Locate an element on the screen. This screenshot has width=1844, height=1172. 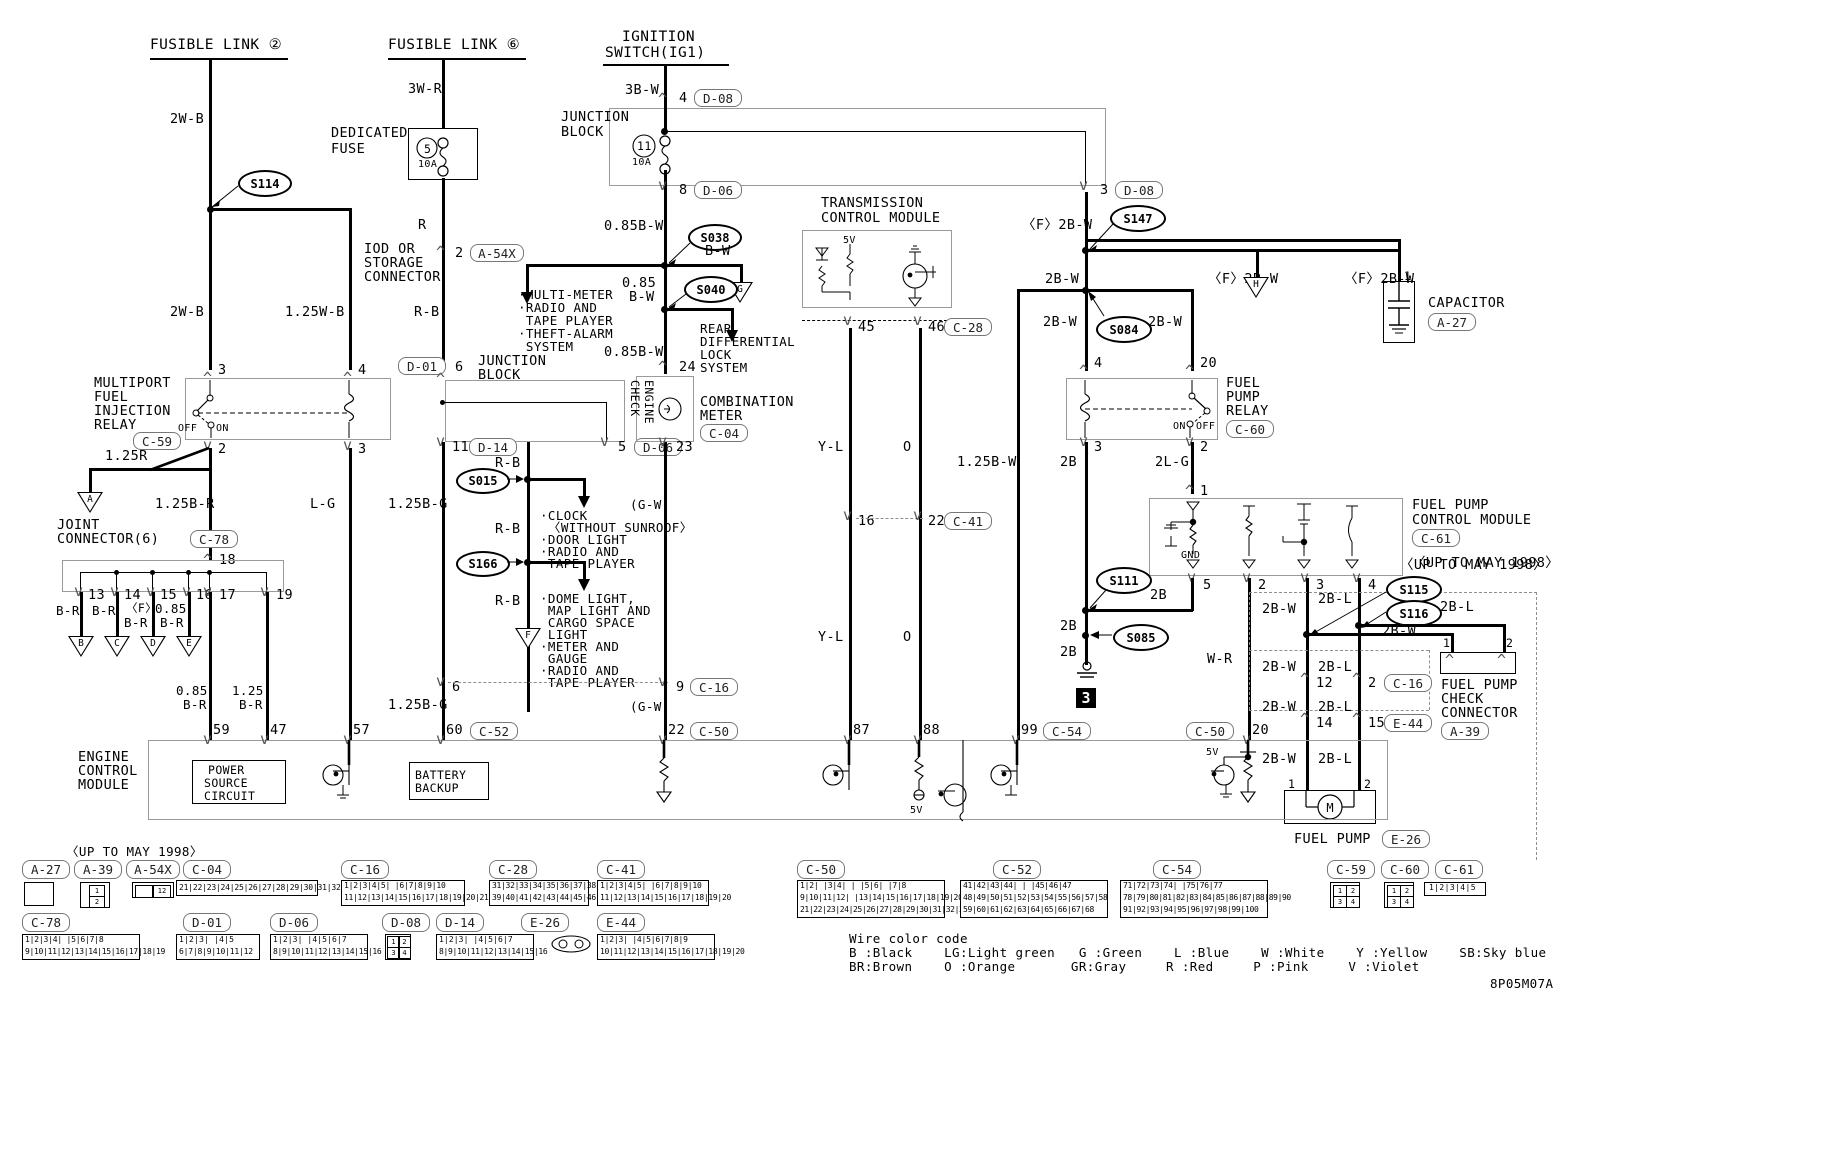
pingrid-c-28-r2: 39|40|41|42|43|44|45|46 is located at coordinates (544, 897).